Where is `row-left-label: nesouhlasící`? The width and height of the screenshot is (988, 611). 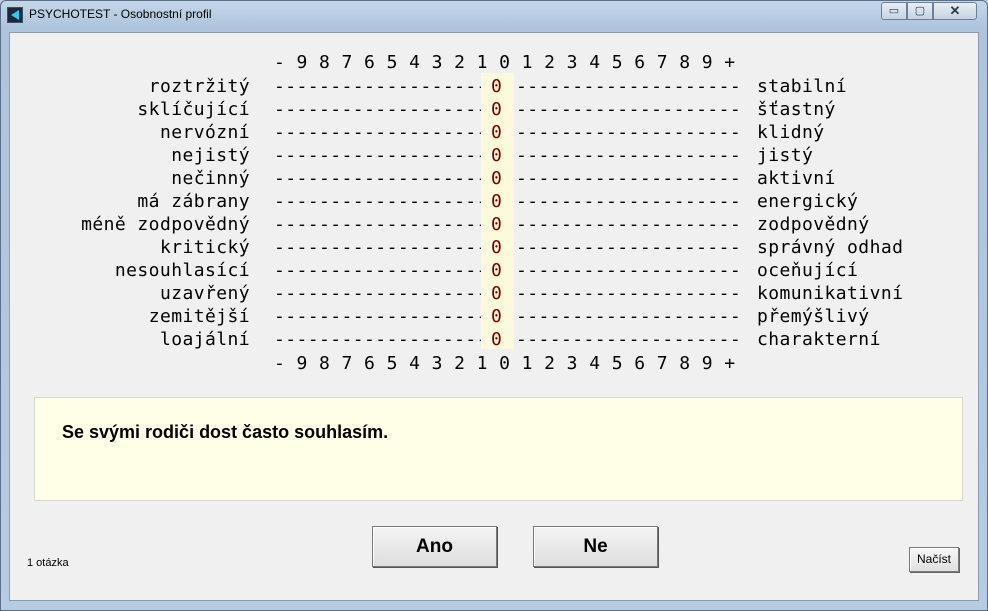 row-left-label: nesouhlasící is located at coordinates (182, 270).